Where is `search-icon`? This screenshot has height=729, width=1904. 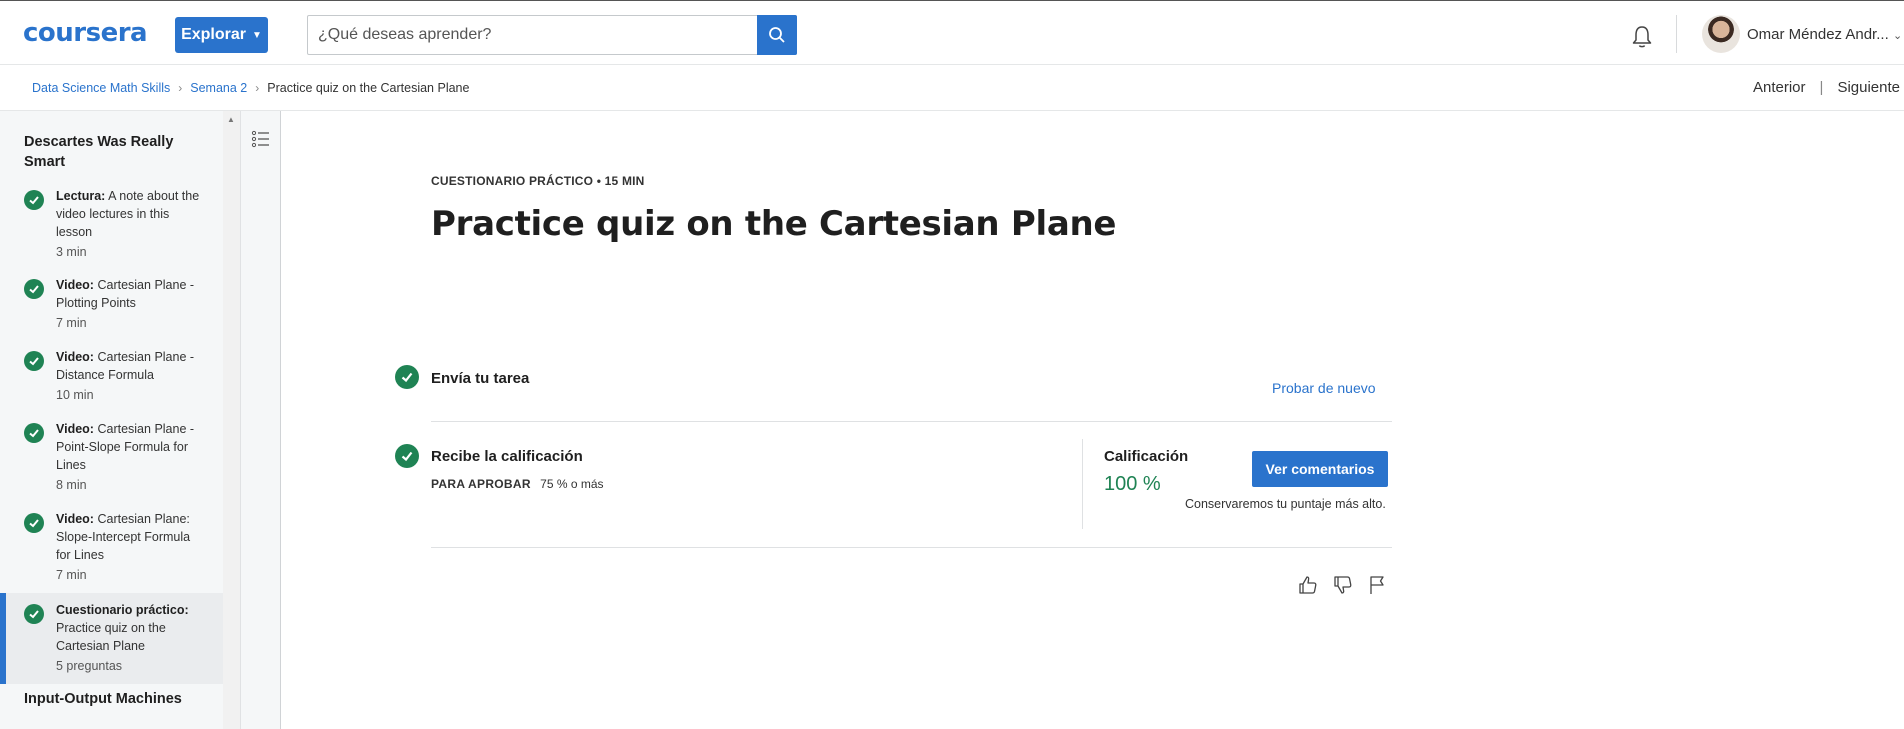 search-icon is located at coordinates (777, 35).